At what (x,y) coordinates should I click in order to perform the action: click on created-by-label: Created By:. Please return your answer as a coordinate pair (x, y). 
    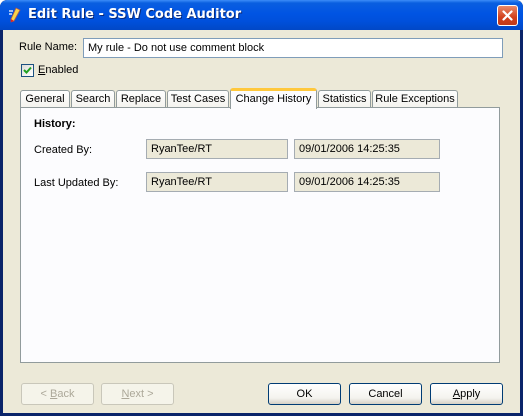
    Looking at the image, I should click on (63, 150).